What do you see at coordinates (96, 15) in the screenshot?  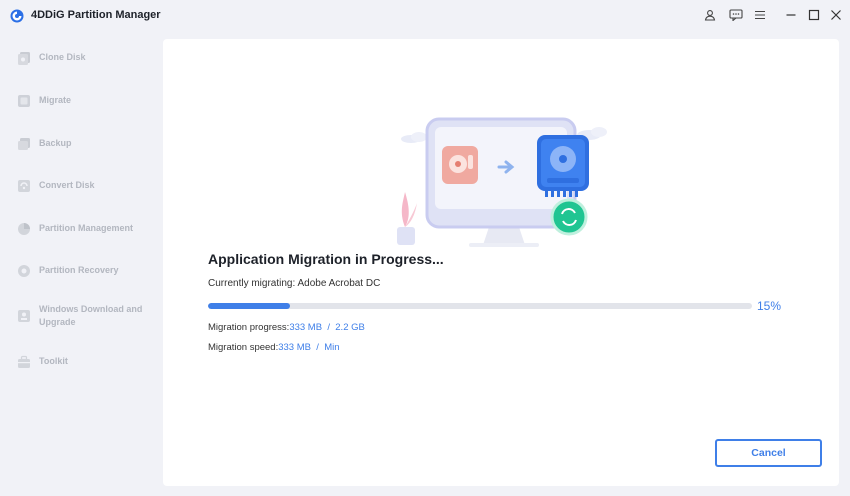 I see `app-title: 4DDiG Partition Manager` at bounding box center [96, 15].